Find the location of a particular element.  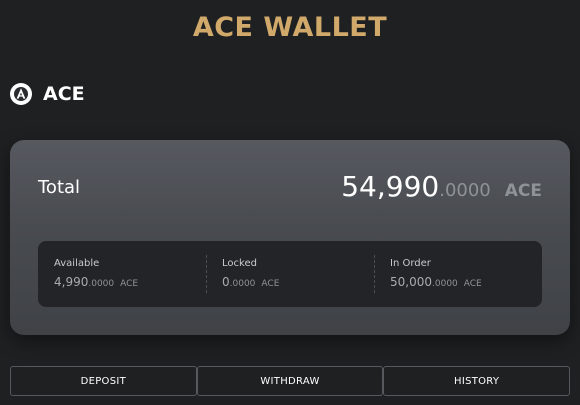

page-title: ACE WALLET is located at coordinates (290, 27).